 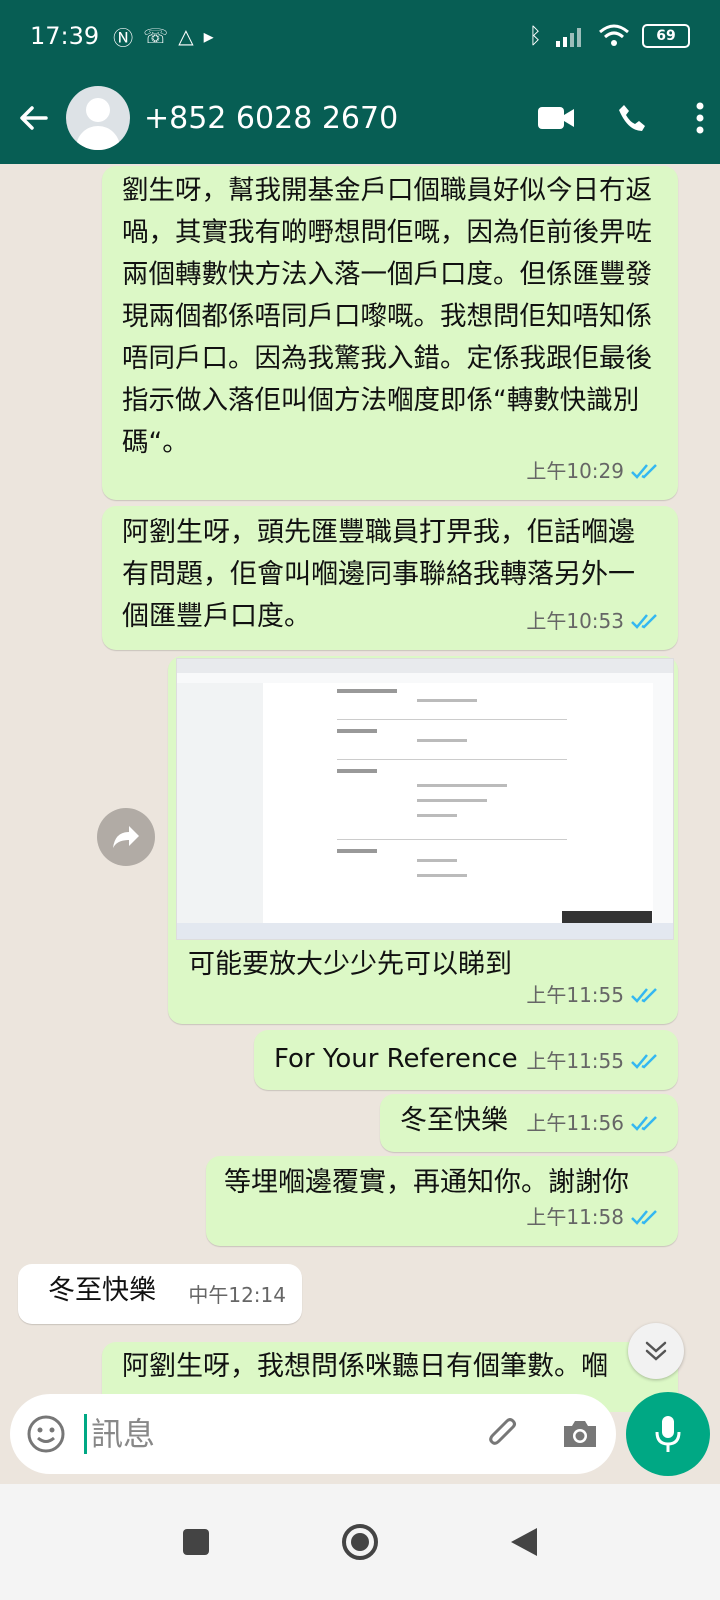 What do you see at coordinates (556, 118) in the screenshot?
I see `video-call-icon` at bounding box center [556, 118].